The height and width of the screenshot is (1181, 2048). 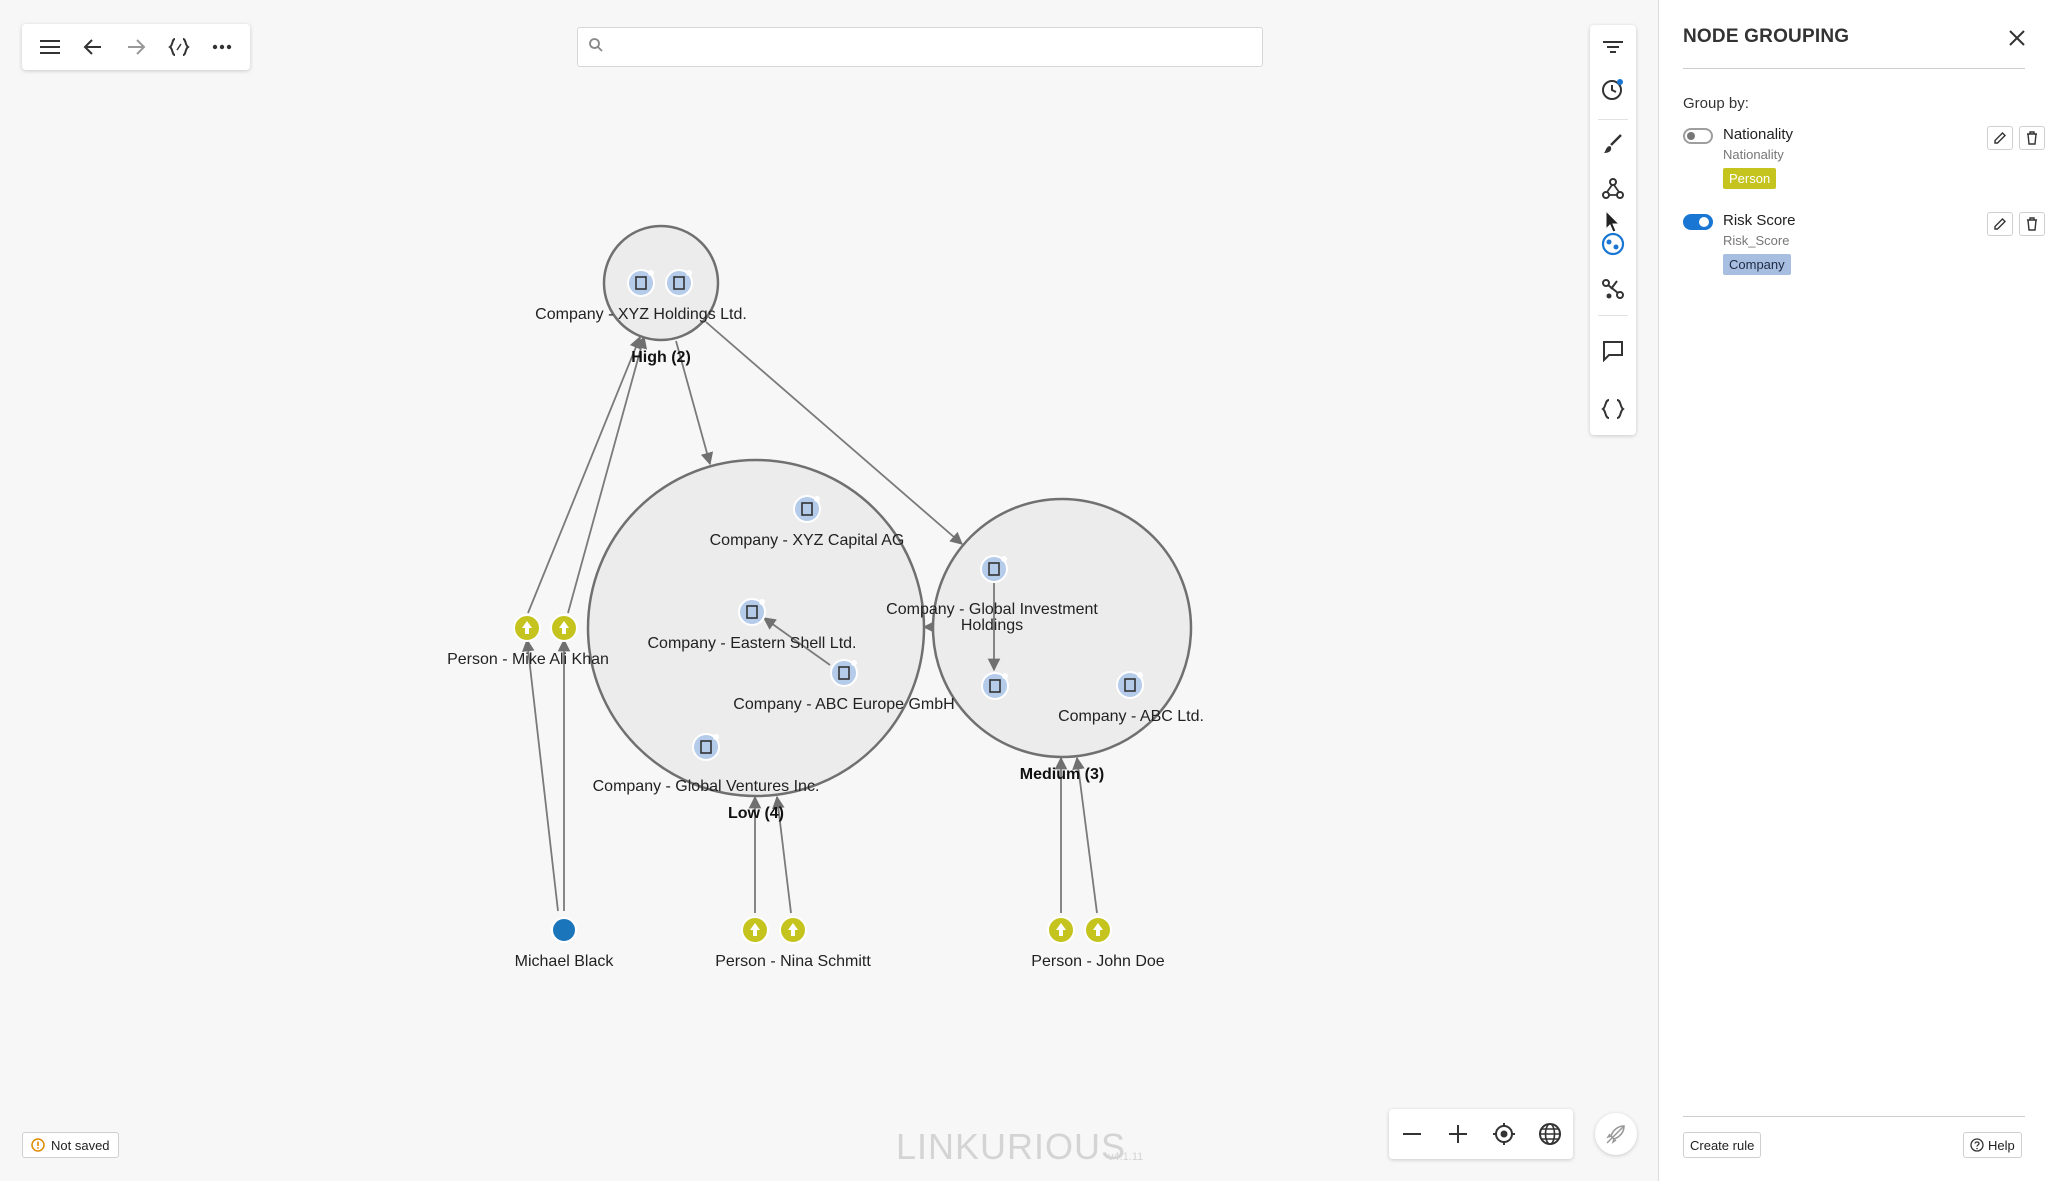 I want to click on label-john-doe: Person - John Doe, so click(x=1098, y=961).